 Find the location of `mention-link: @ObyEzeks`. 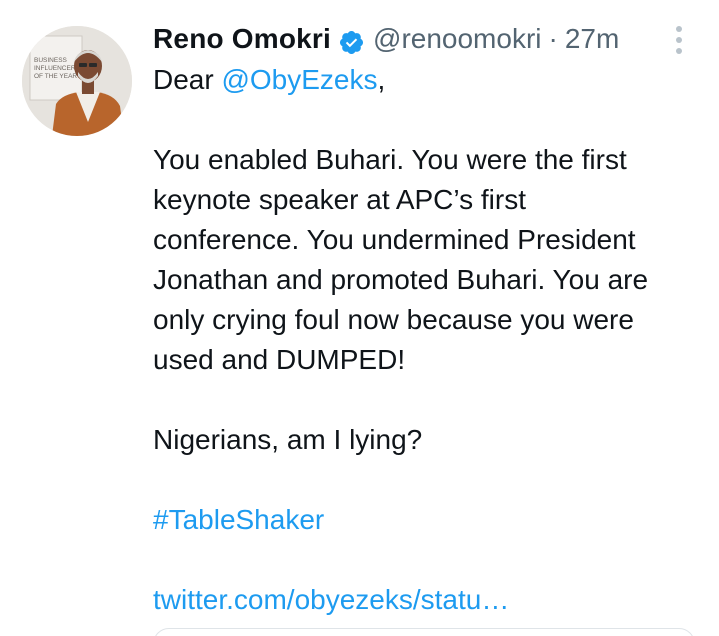

mention-link: @ObyEzeks is located at coordinates (299, 79).